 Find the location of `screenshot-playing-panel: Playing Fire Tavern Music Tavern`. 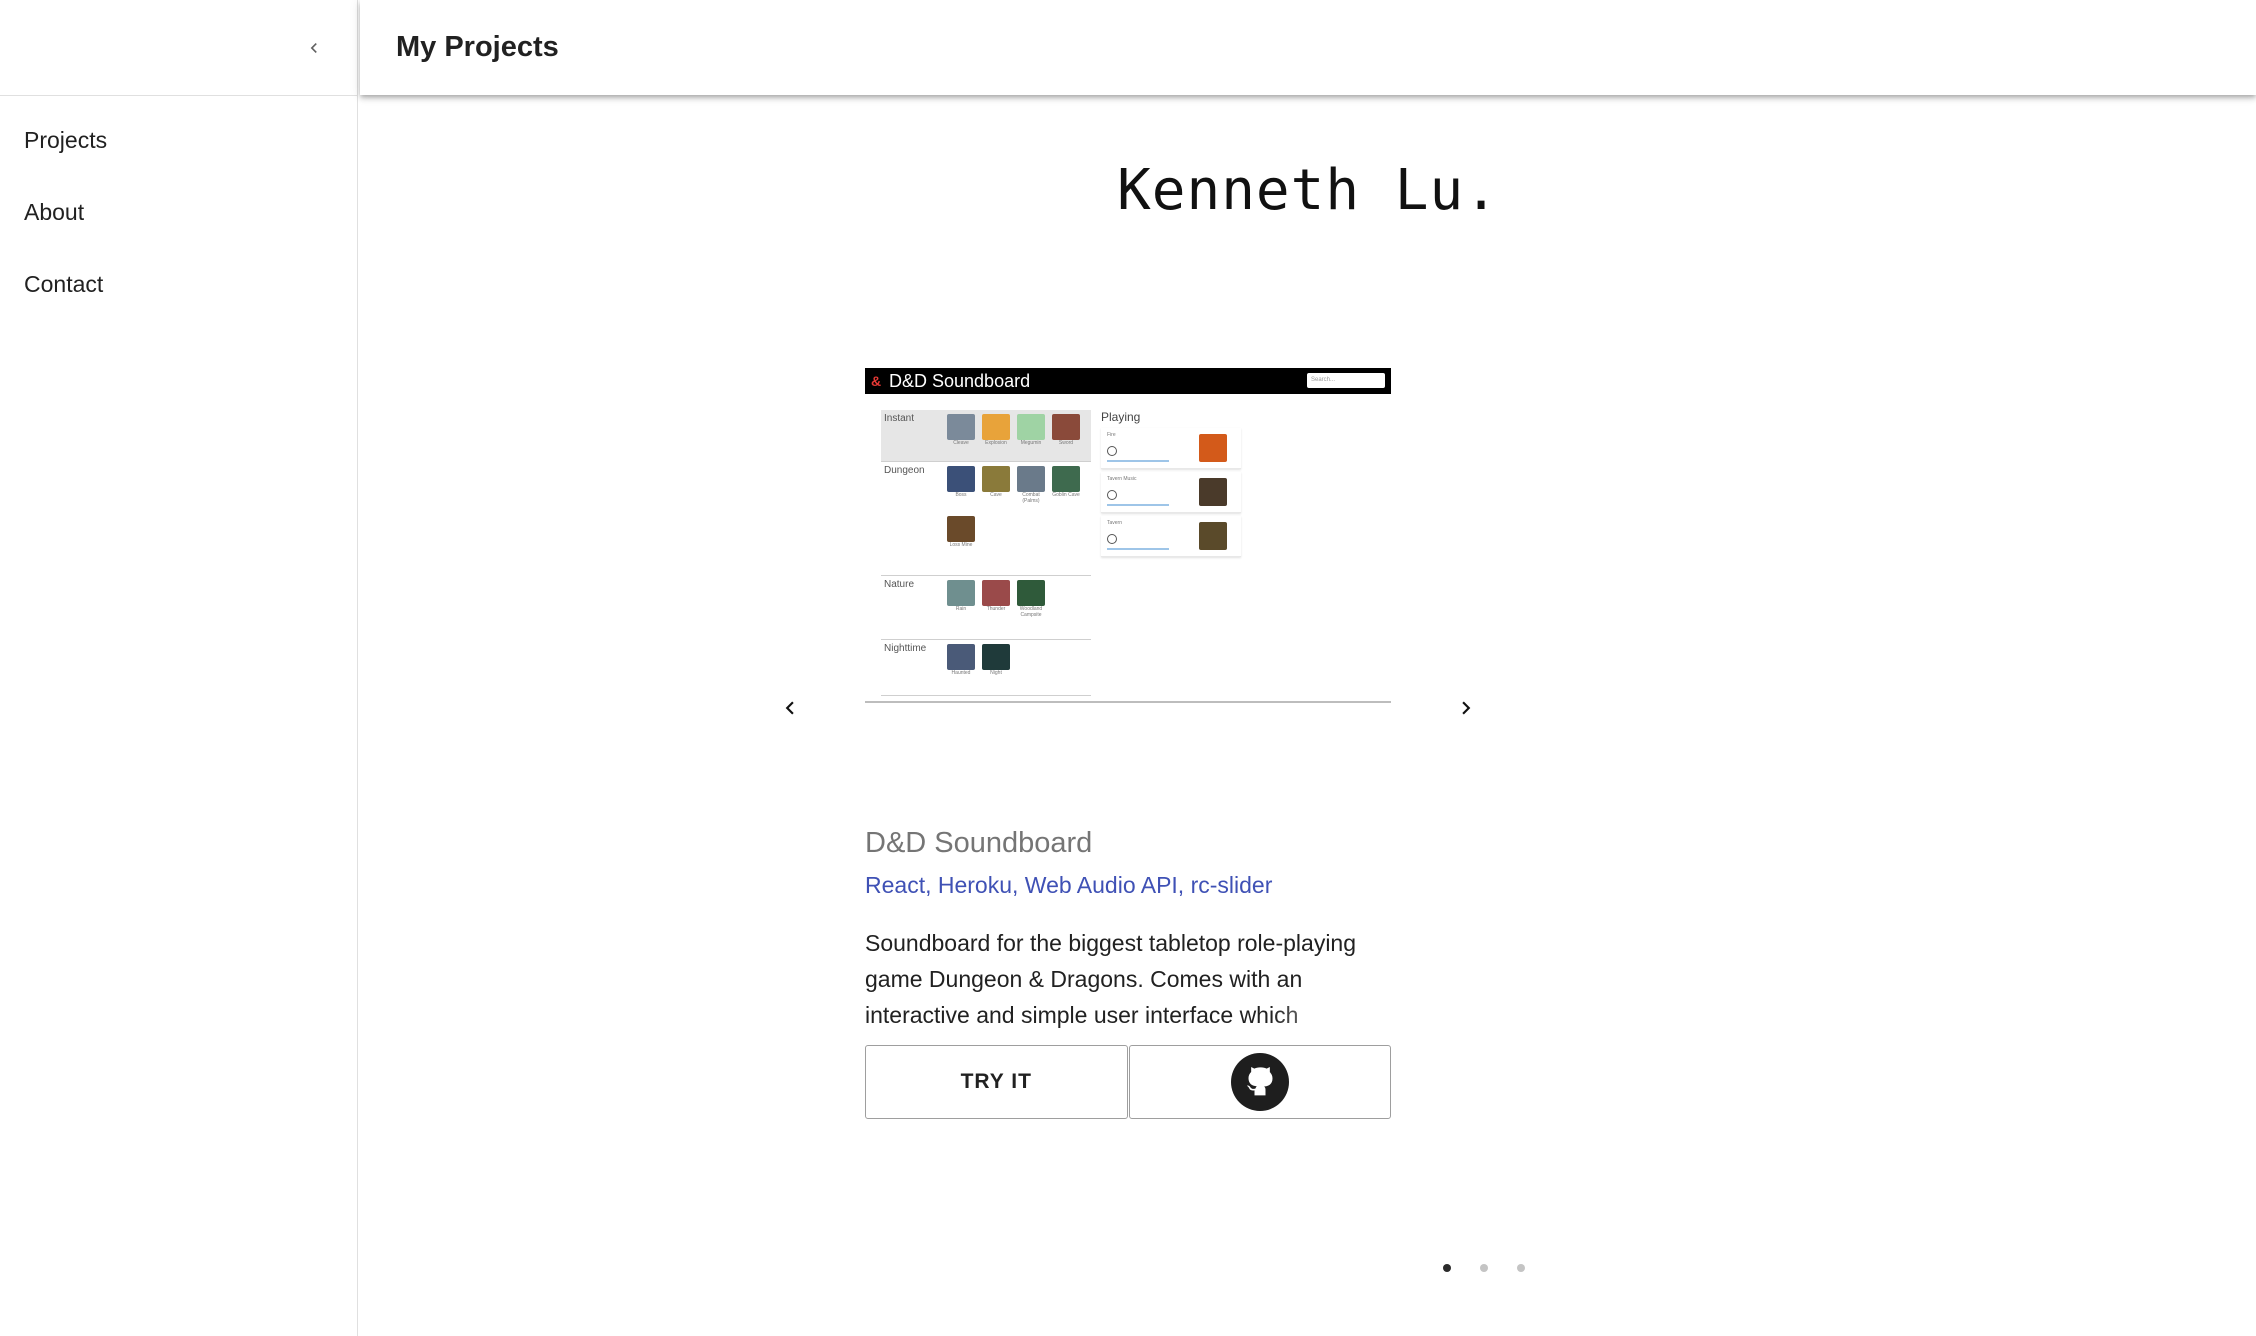

screenshot-playing-panel: Playing Fire Tavern Music Tavern is located at coordinates (1171, 485).